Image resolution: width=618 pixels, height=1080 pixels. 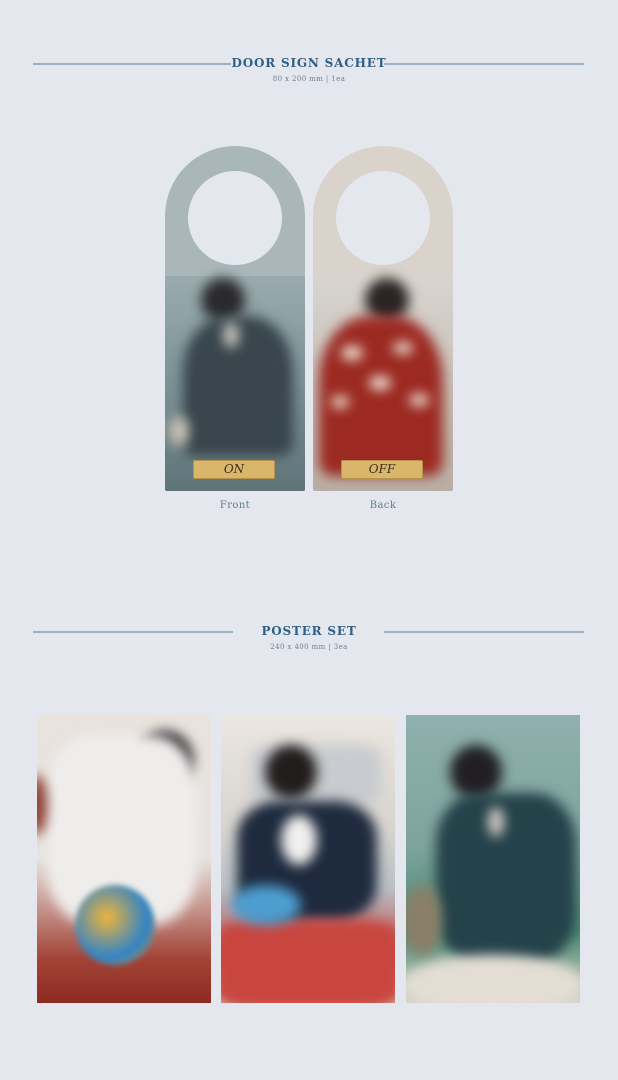 I want to click on section-title: POSTER SET, so click(x=309, y=631).